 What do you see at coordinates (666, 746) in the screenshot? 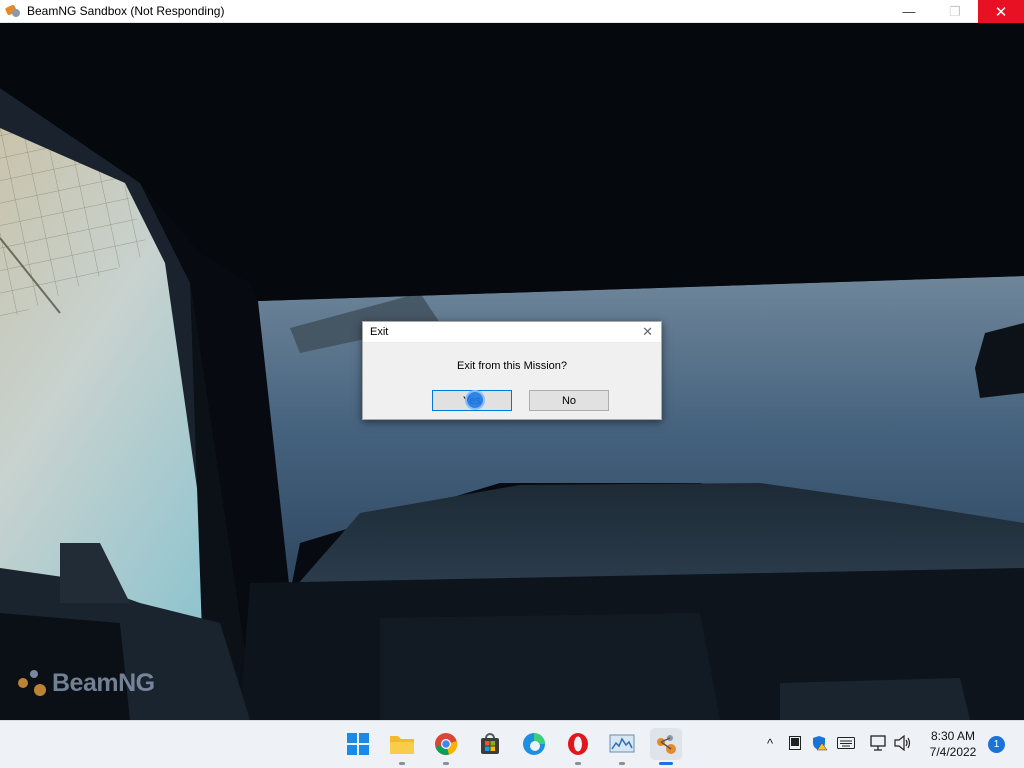
I see `beamng-icon` at bounding box center [666, 746].